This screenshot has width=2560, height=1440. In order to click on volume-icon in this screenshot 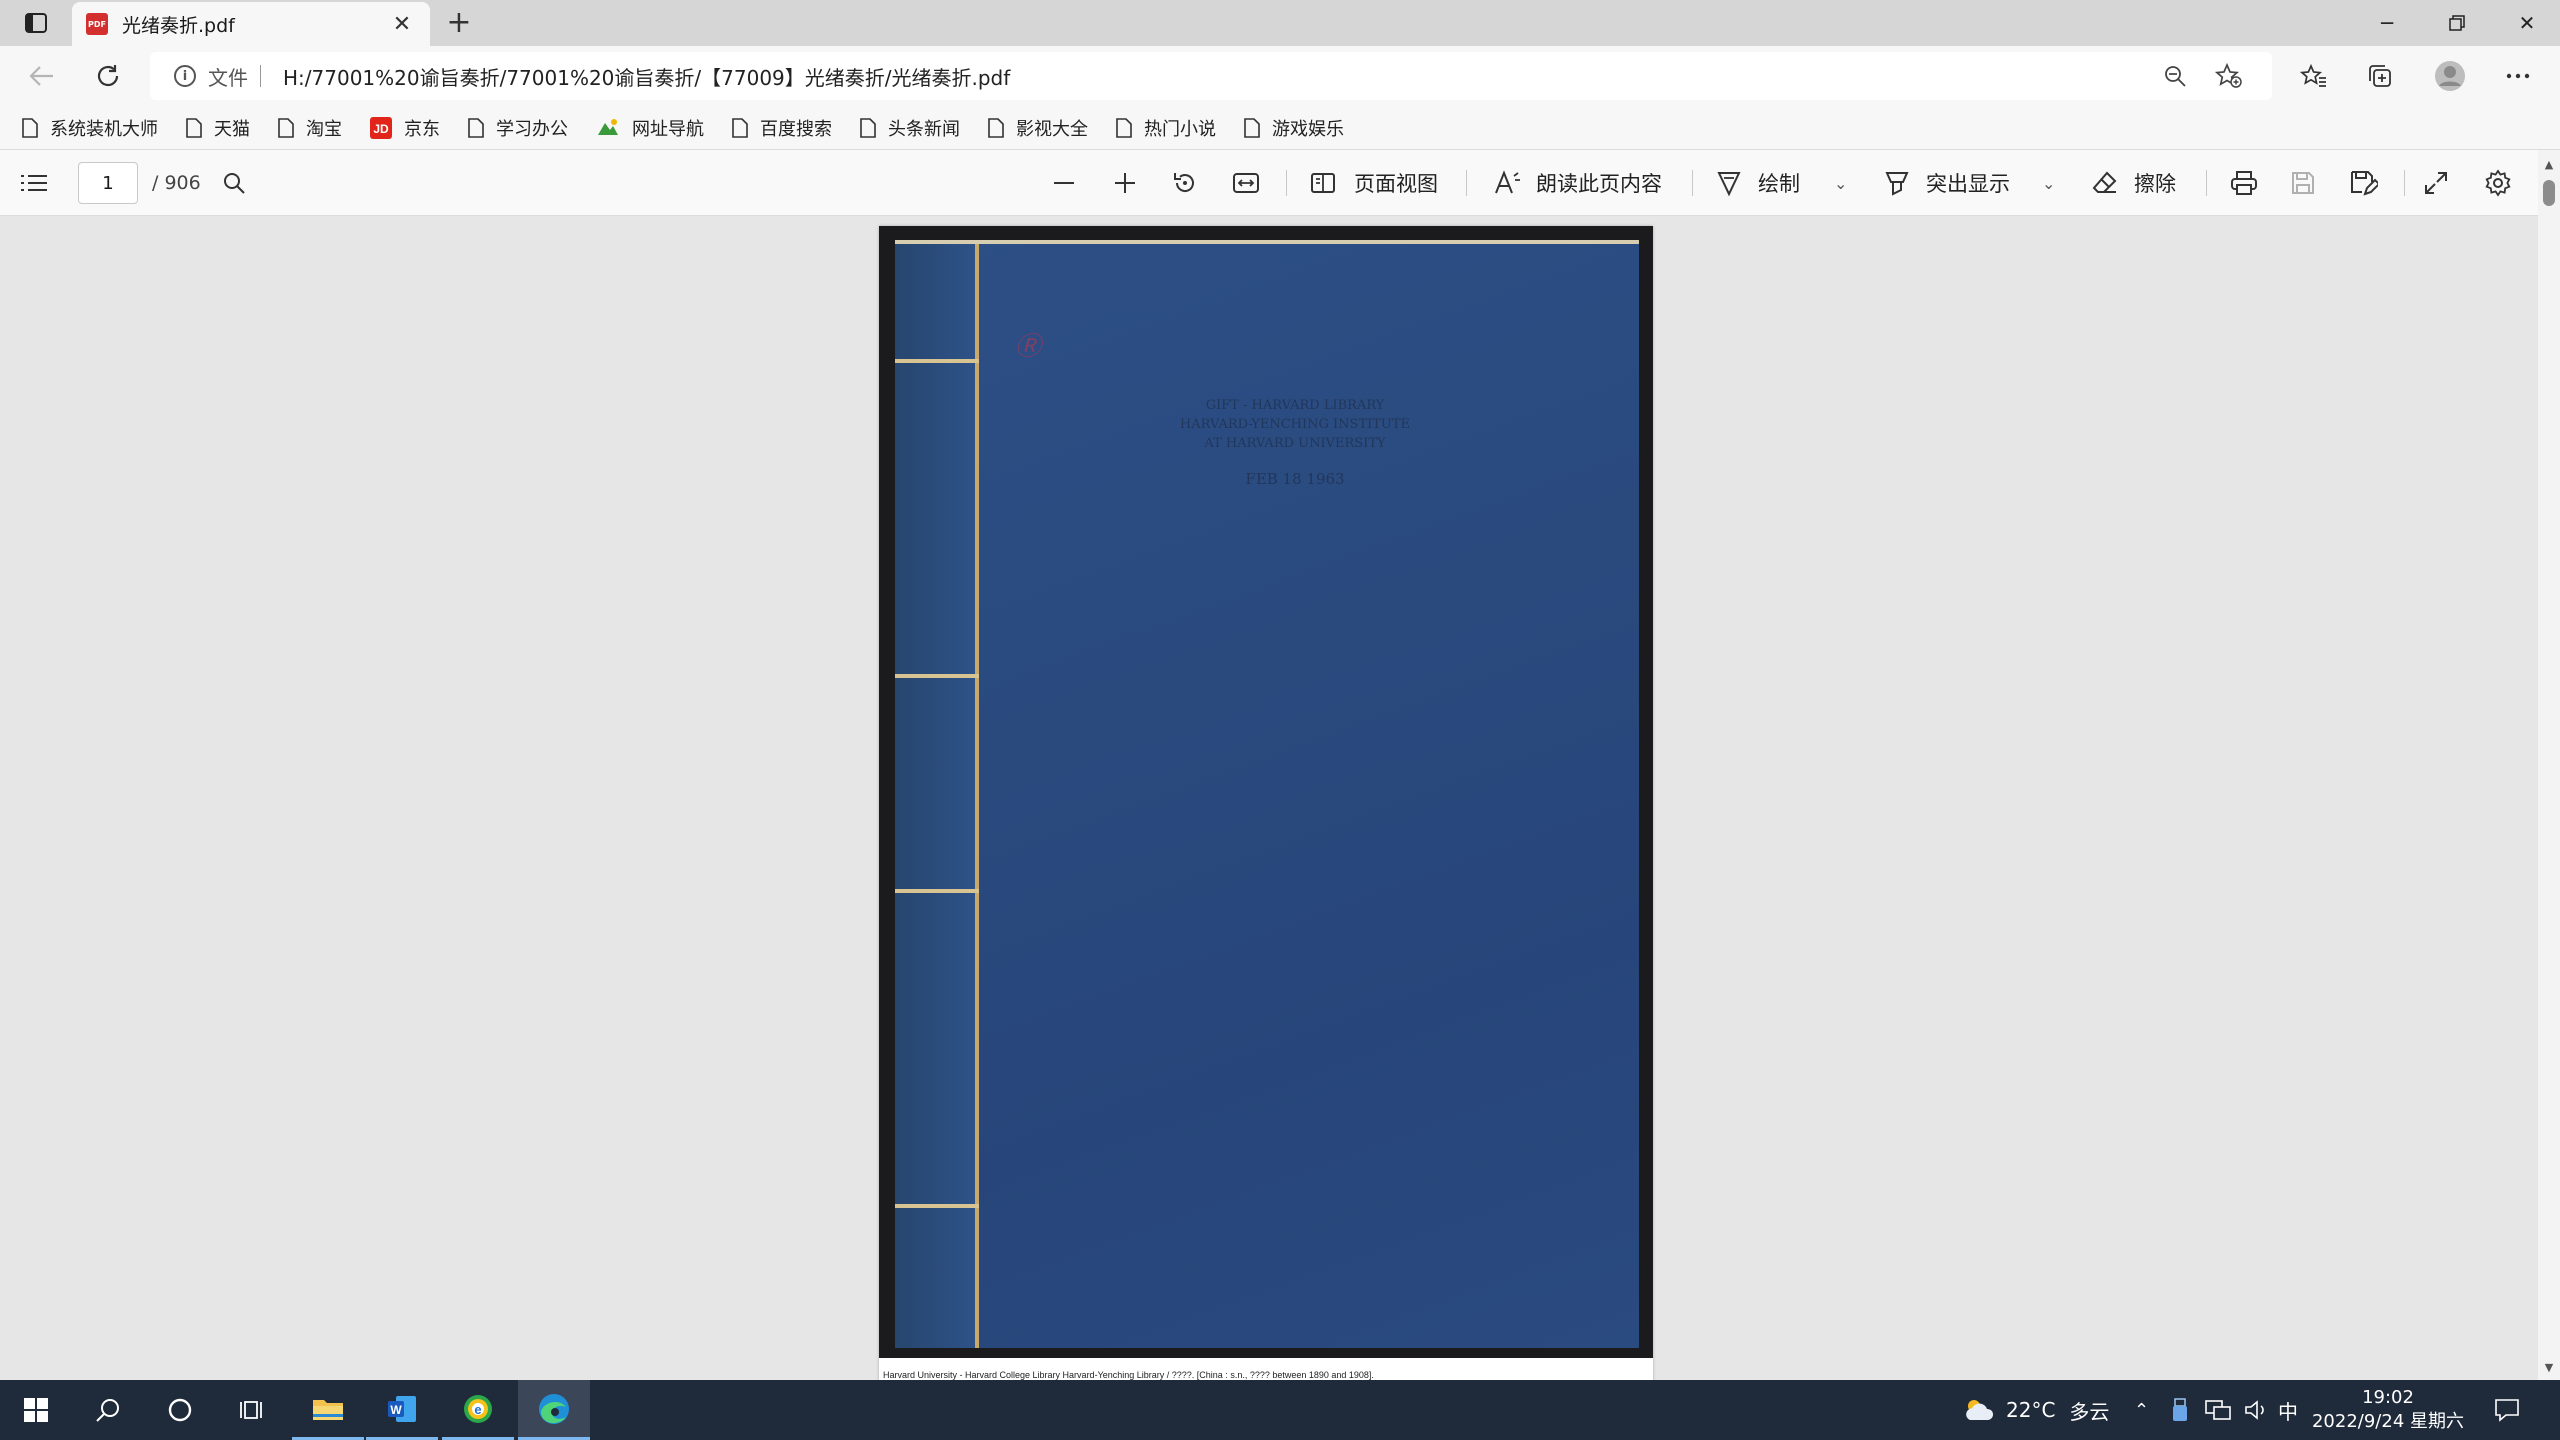, I will do `click(2256, 1410)`.